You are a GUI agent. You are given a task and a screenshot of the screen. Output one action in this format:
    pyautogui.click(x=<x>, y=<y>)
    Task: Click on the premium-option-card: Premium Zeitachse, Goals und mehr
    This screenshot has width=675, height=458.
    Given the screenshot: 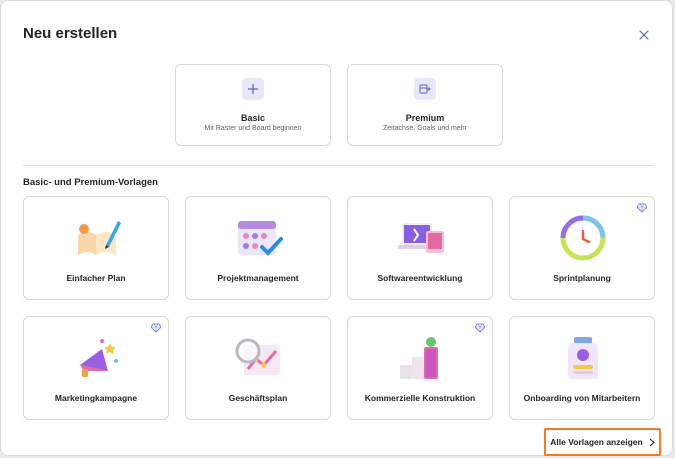 What is the action you would take?
    pyautogui.click(x=425, y=105)
    